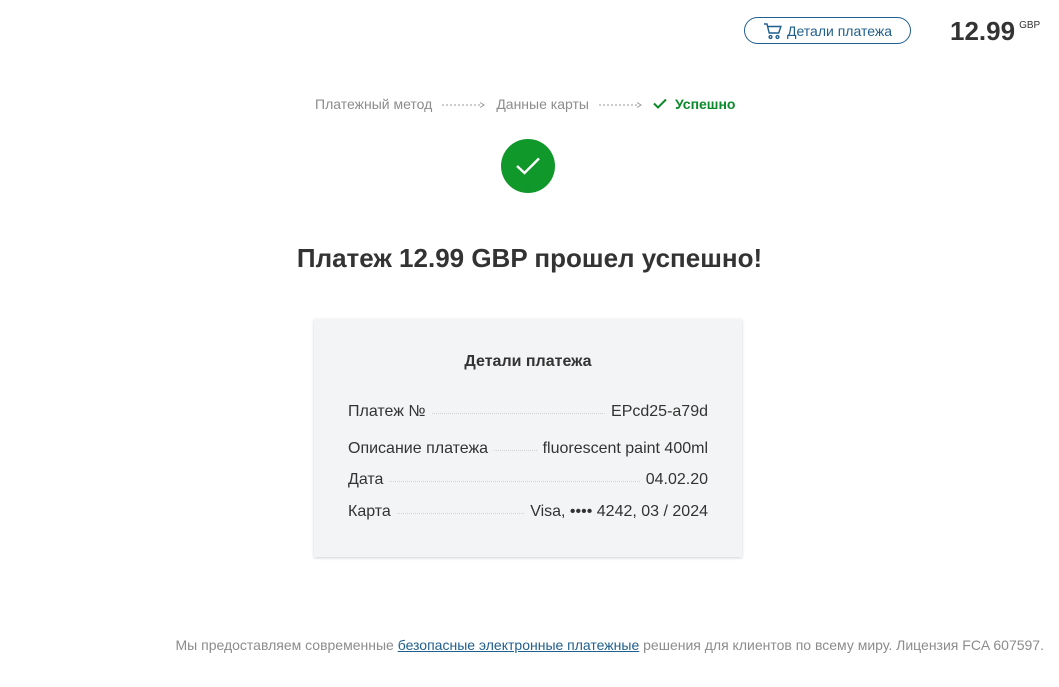 The image size is (1059, 687). I want to click on step-success-label: Успешно, so click(705, 104).